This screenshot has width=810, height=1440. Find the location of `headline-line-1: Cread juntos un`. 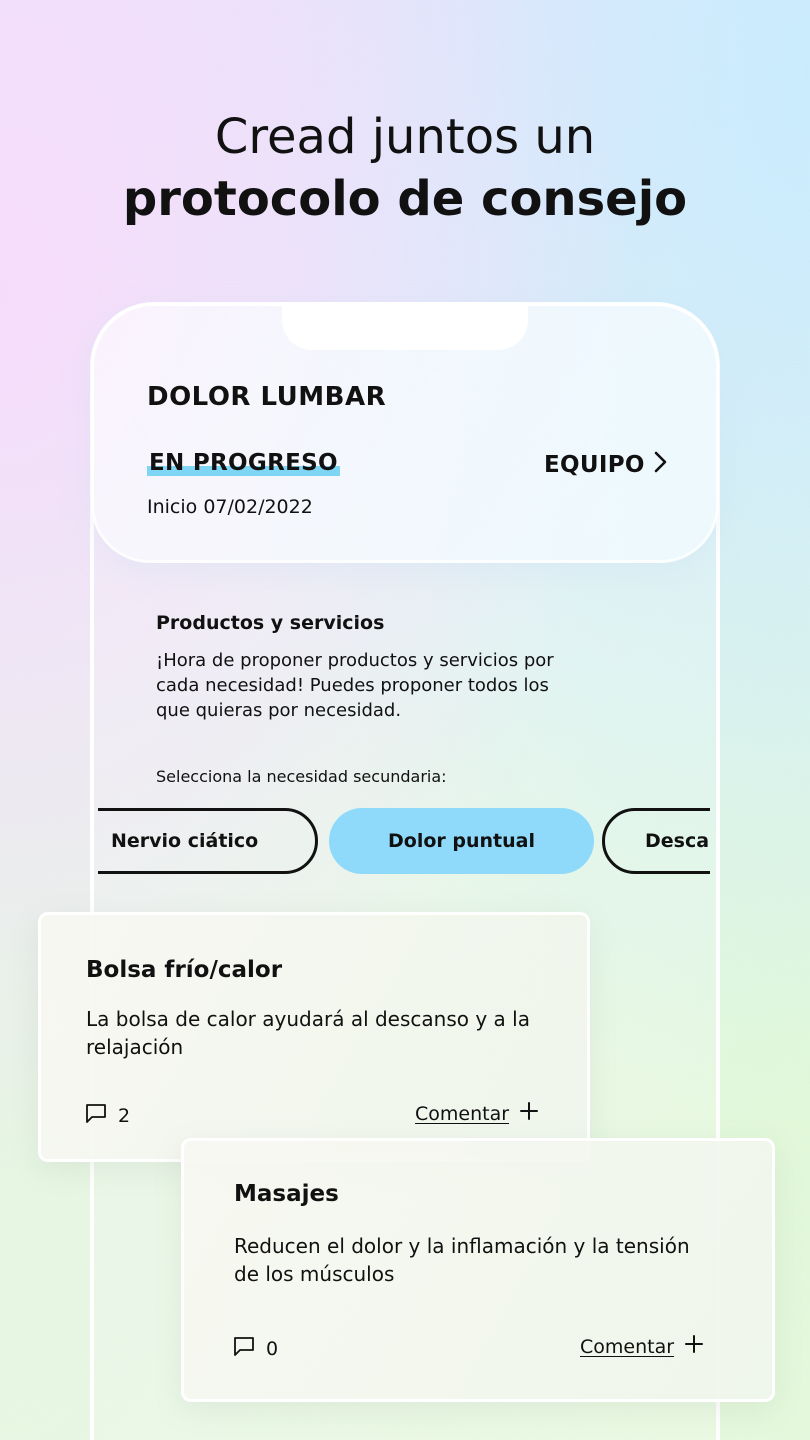

headline-line-1: Cread juntos un is located at coordinates (405, 137).